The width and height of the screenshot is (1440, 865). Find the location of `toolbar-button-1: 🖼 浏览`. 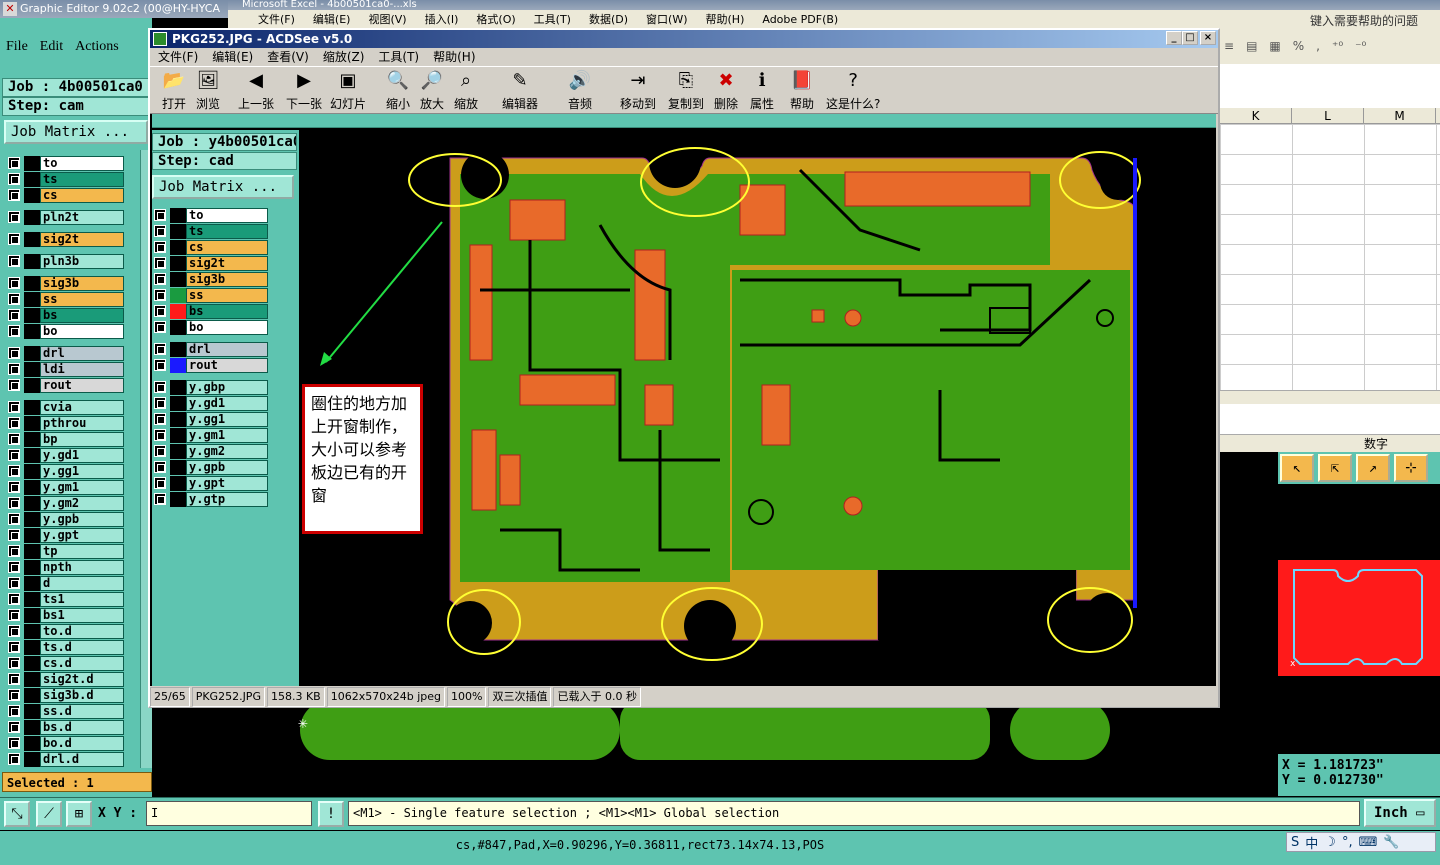

toolbar-button-1: 🖼 浏览 is located at coordinates (208, 90).